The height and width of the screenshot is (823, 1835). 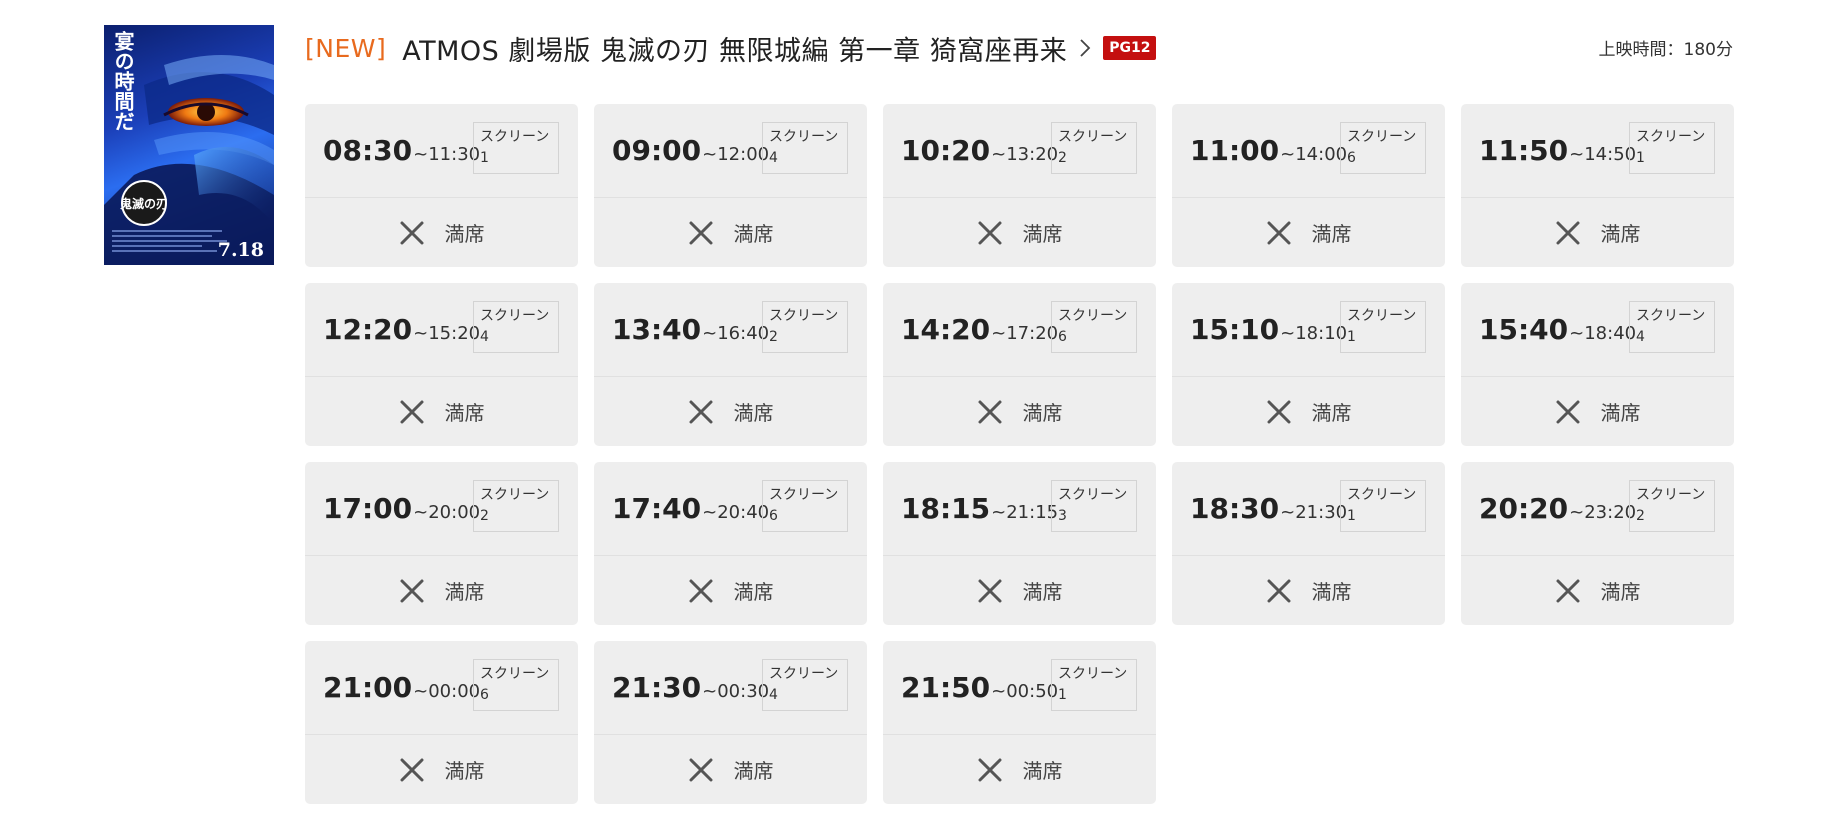 I want to click on start-time: 09:00, so click(x=657, y=150).